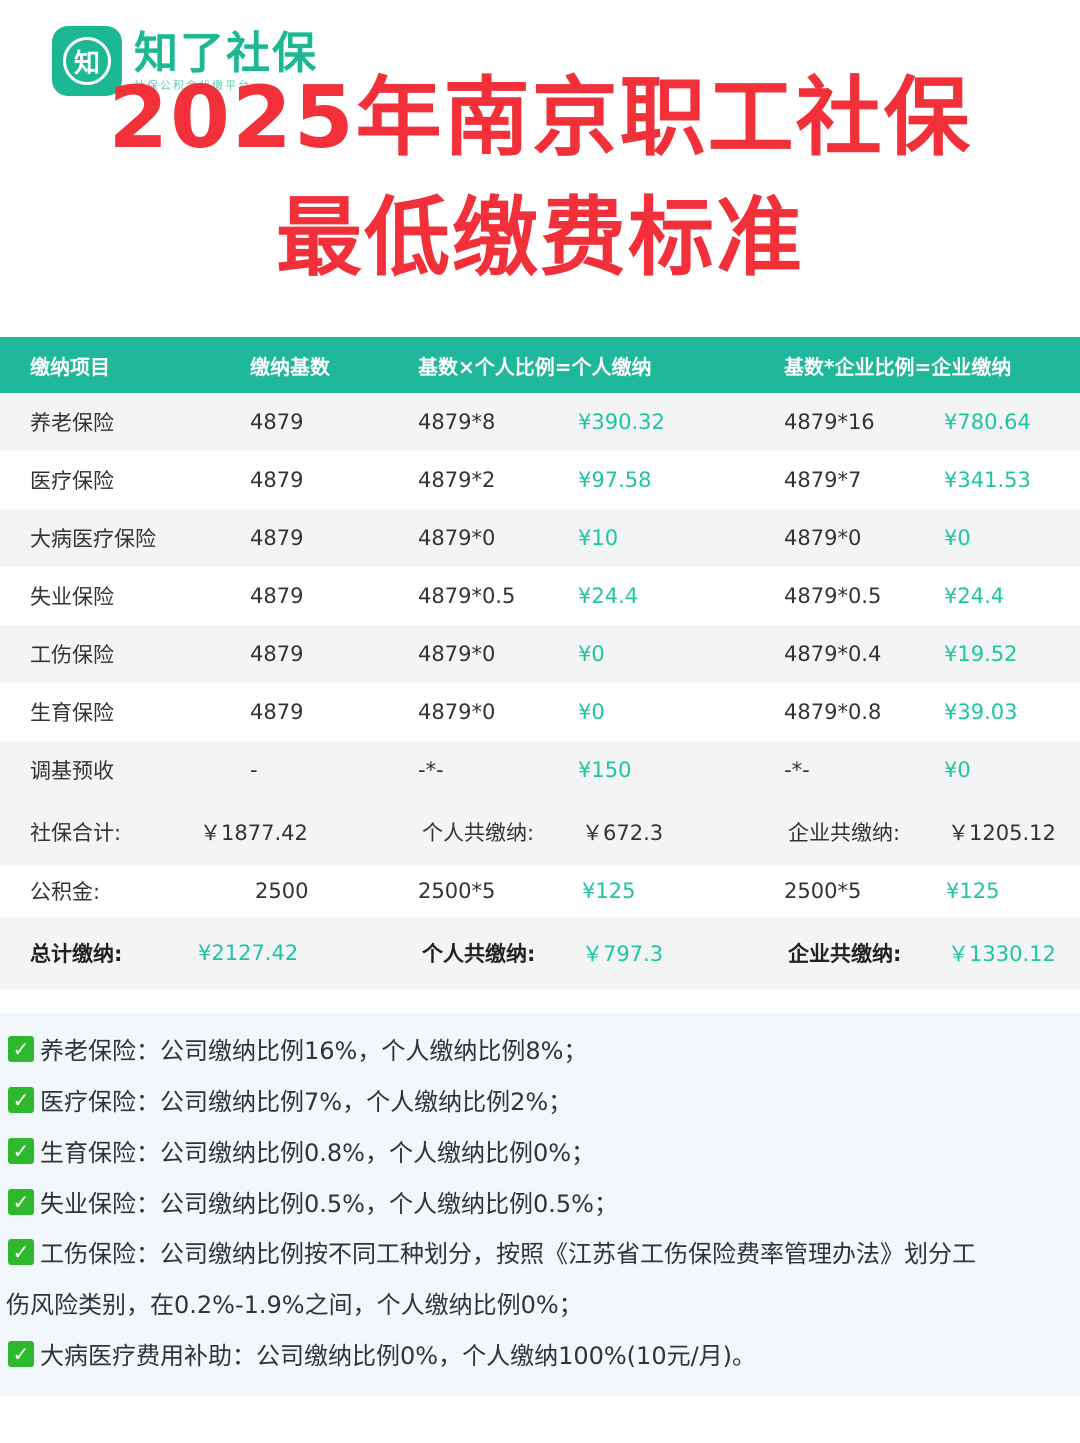  Describe the element at coordinates (797, 770) in the screenshot. I see `cell-company-formula: -*-` at that location.